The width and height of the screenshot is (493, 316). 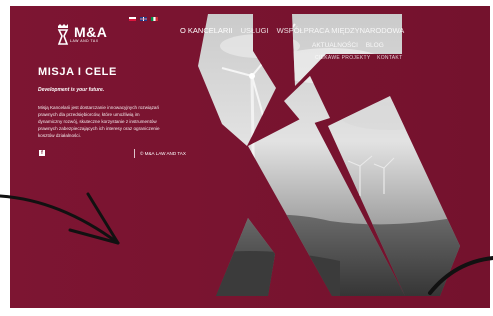 I want to click on curve-annotation, so click(x=460, y=275).